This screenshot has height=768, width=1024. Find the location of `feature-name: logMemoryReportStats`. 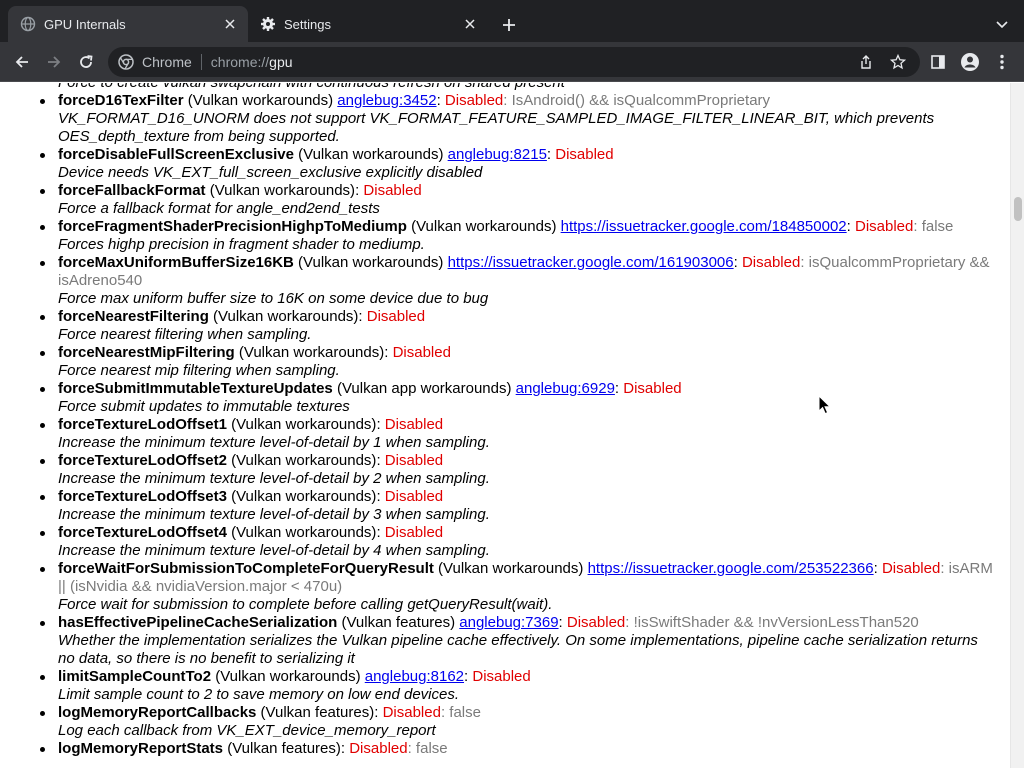

feature-name: logMemoryReportStats is located at coordinates (141, 748).